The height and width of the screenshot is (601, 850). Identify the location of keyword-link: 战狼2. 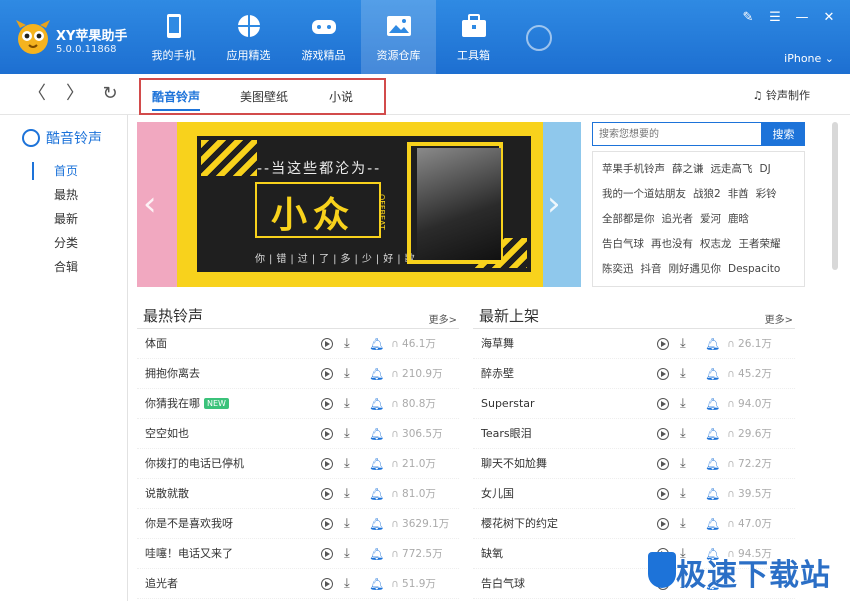
(707, 194).